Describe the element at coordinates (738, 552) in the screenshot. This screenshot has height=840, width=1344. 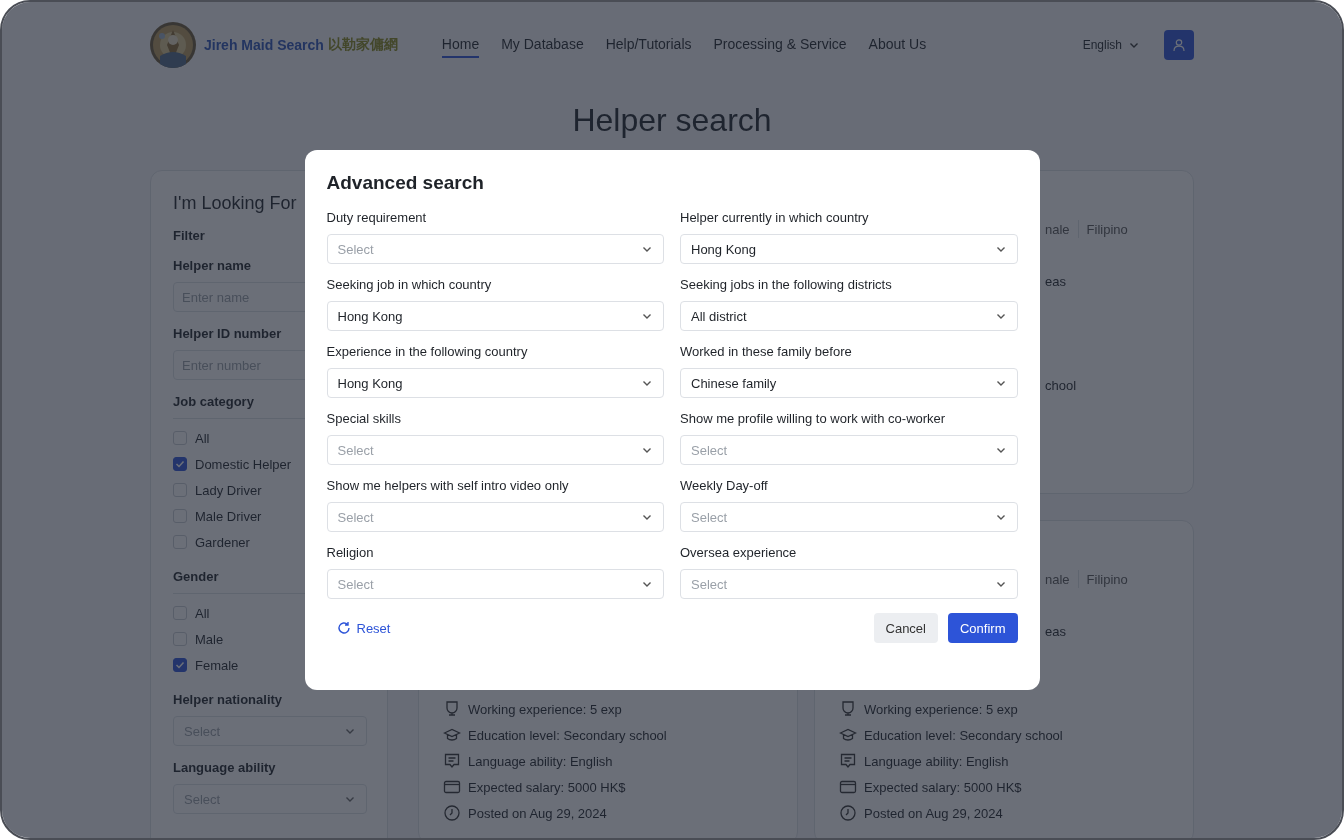
I see `field-label: Oversea experience` at that location.